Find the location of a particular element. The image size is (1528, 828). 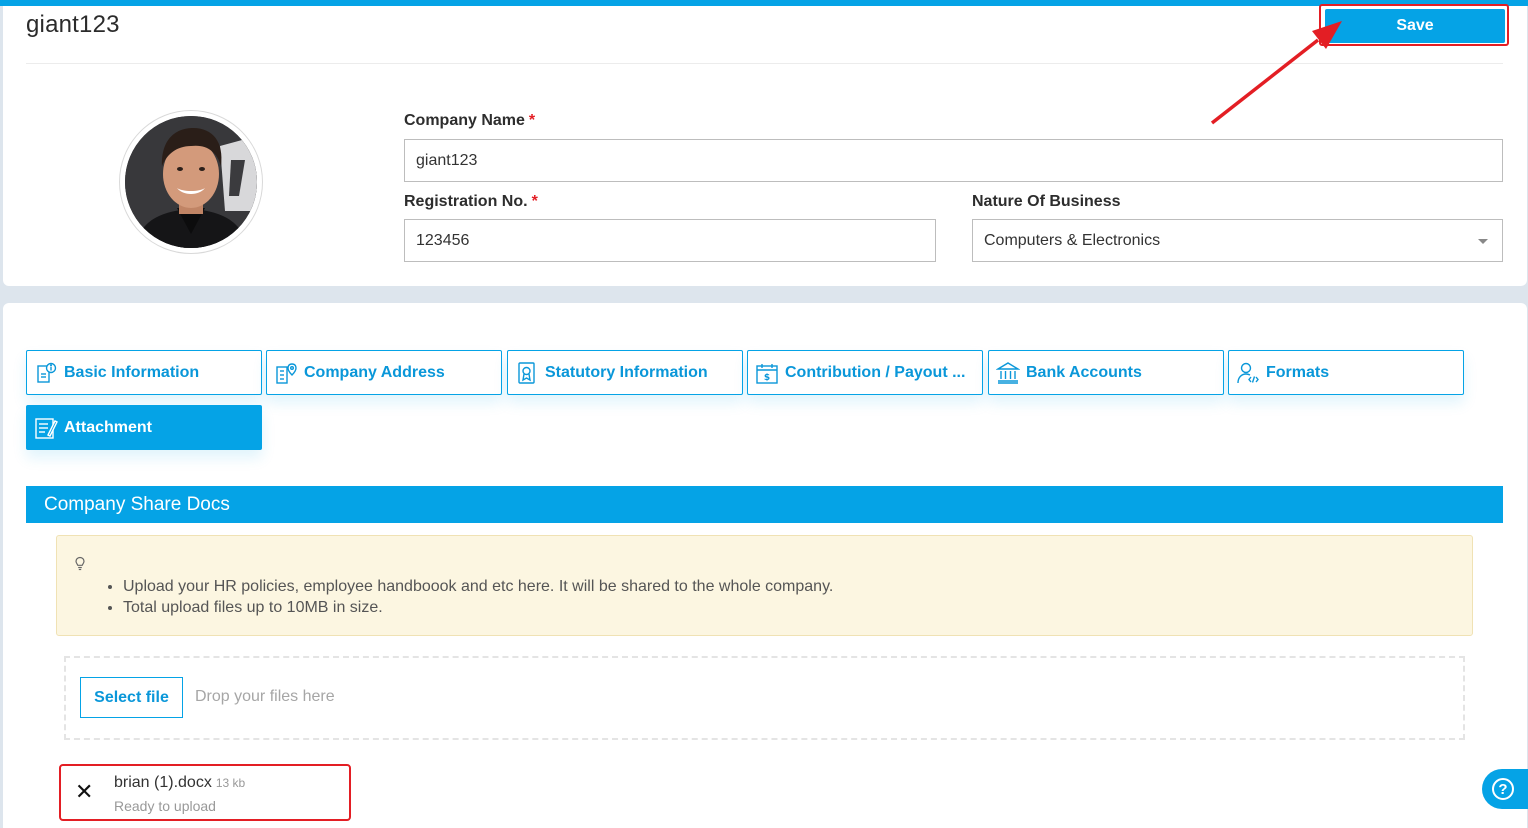

help-icon: ? is located at coordinates (1503, 789).